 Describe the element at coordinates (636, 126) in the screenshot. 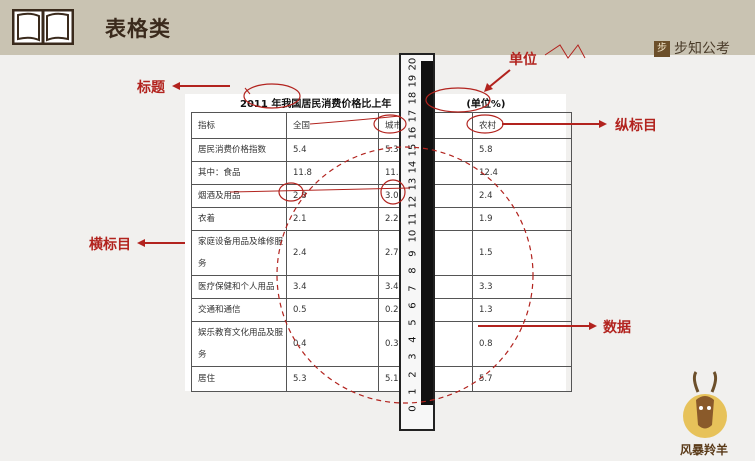

I see `label-zongbiaomu: 纵标目` at that location.